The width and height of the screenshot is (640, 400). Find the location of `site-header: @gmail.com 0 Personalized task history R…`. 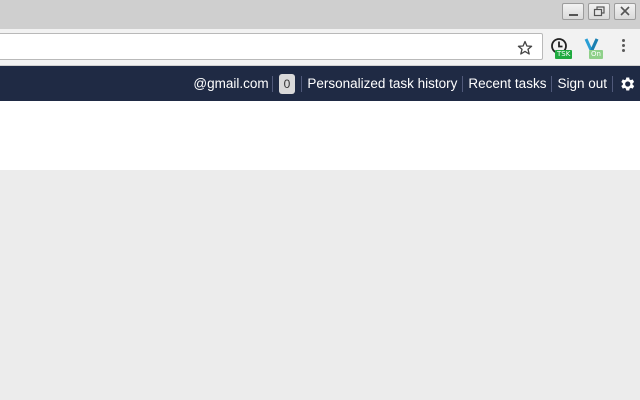

site-header: @gmail.com 0 Personalized task history R… is located at coordinates (320, 83).